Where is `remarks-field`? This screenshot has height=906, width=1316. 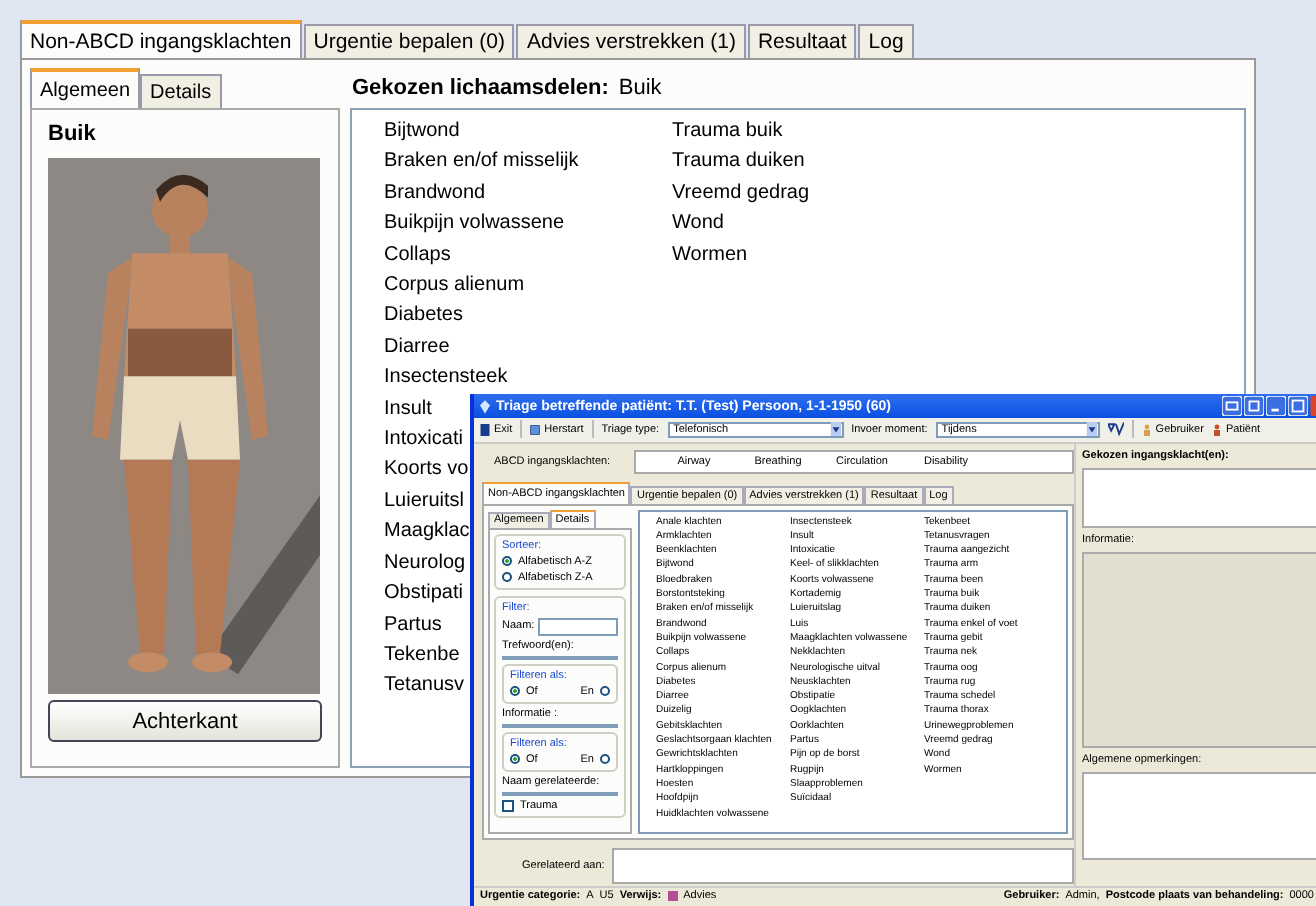 remarks-field is located at coordinates (1199, 815).